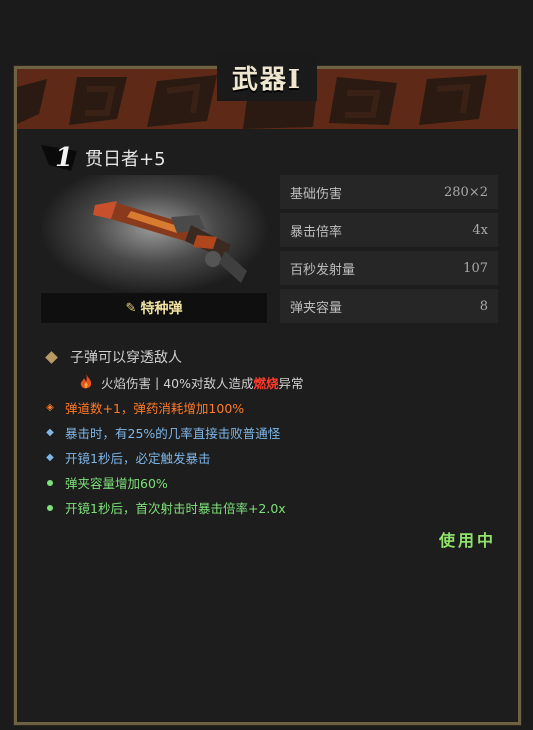  I want to click on burn-status: 燃烧, so click(266, 383).